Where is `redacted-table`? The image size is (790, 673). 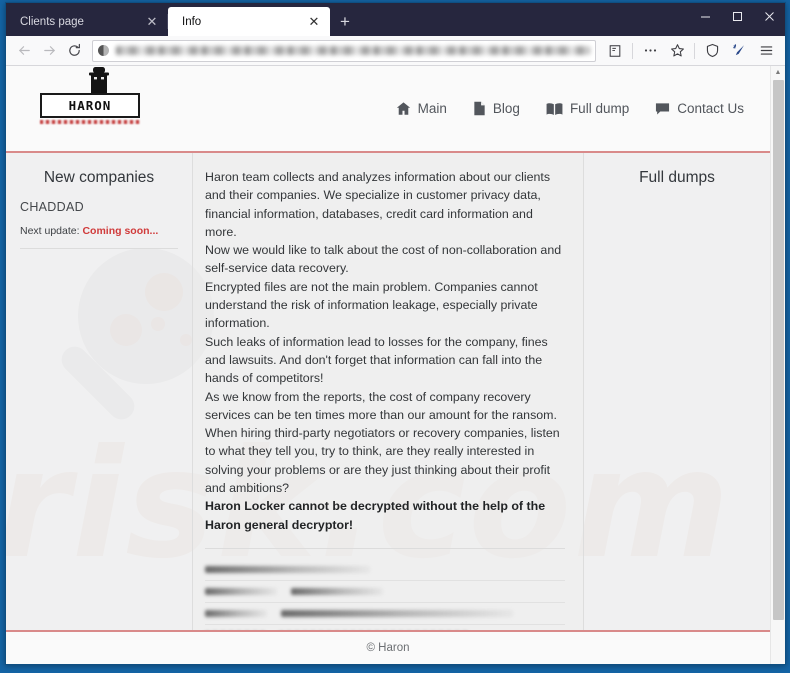
redacted-table is located at coordinates (385, 594).